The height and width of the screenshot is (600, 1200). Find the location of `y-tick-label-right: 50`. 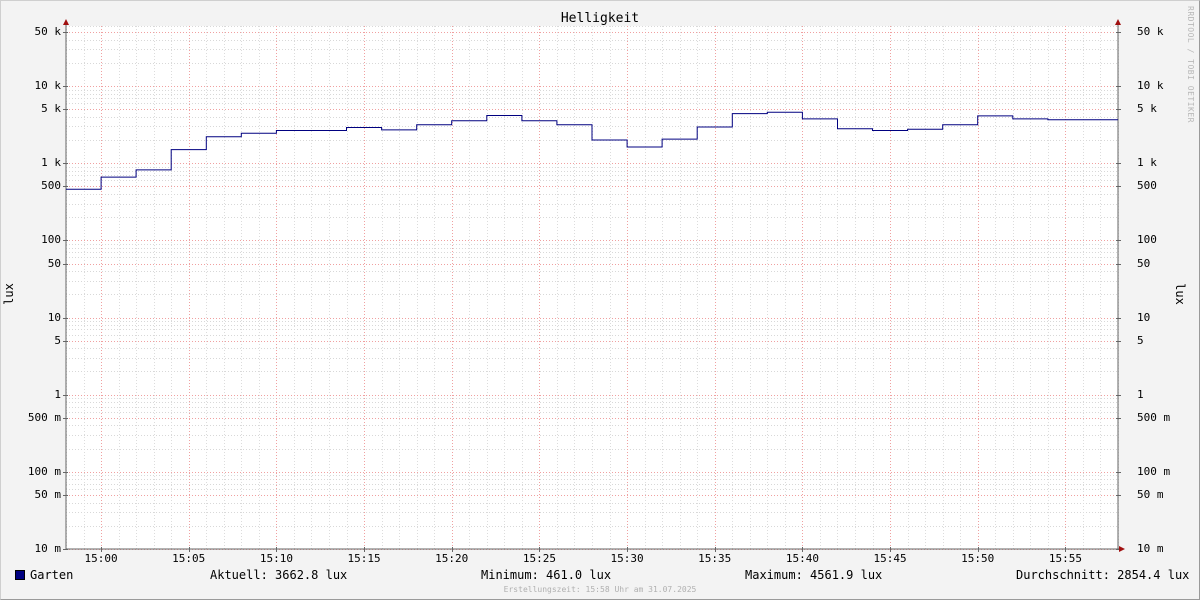

y-tick-label-right: 50 is located at coordinates (1144, 263).